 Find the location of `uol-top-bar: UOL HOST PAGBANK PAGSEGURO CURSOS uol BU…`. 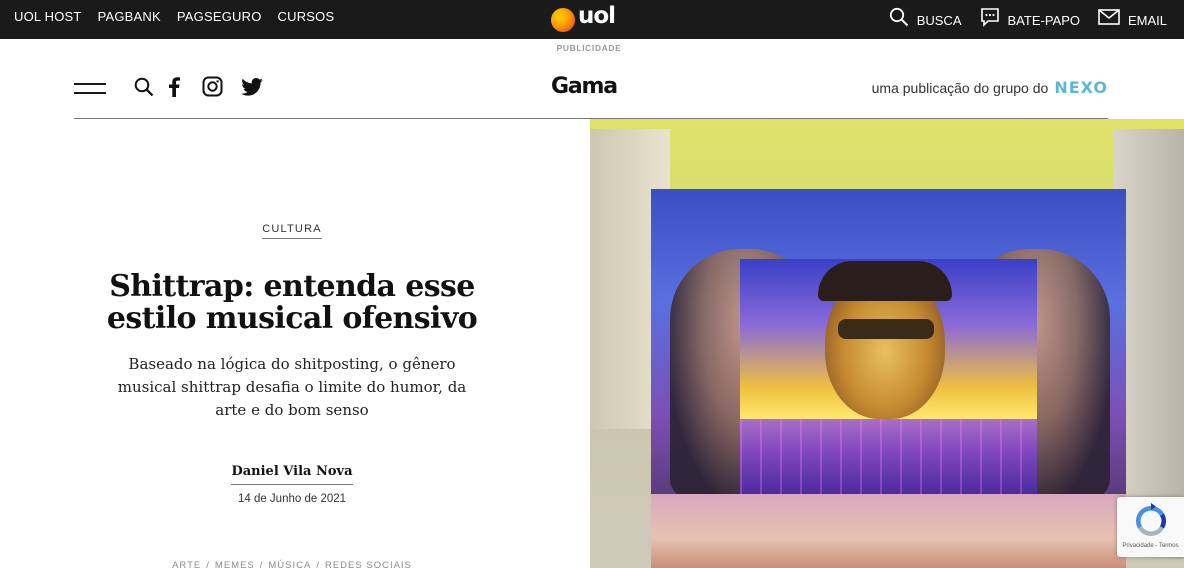

uol-top-bar: UOL HOST PAGBANK PAGSEGURO CURSOS uol BU… is located at coordinates (592, 19).